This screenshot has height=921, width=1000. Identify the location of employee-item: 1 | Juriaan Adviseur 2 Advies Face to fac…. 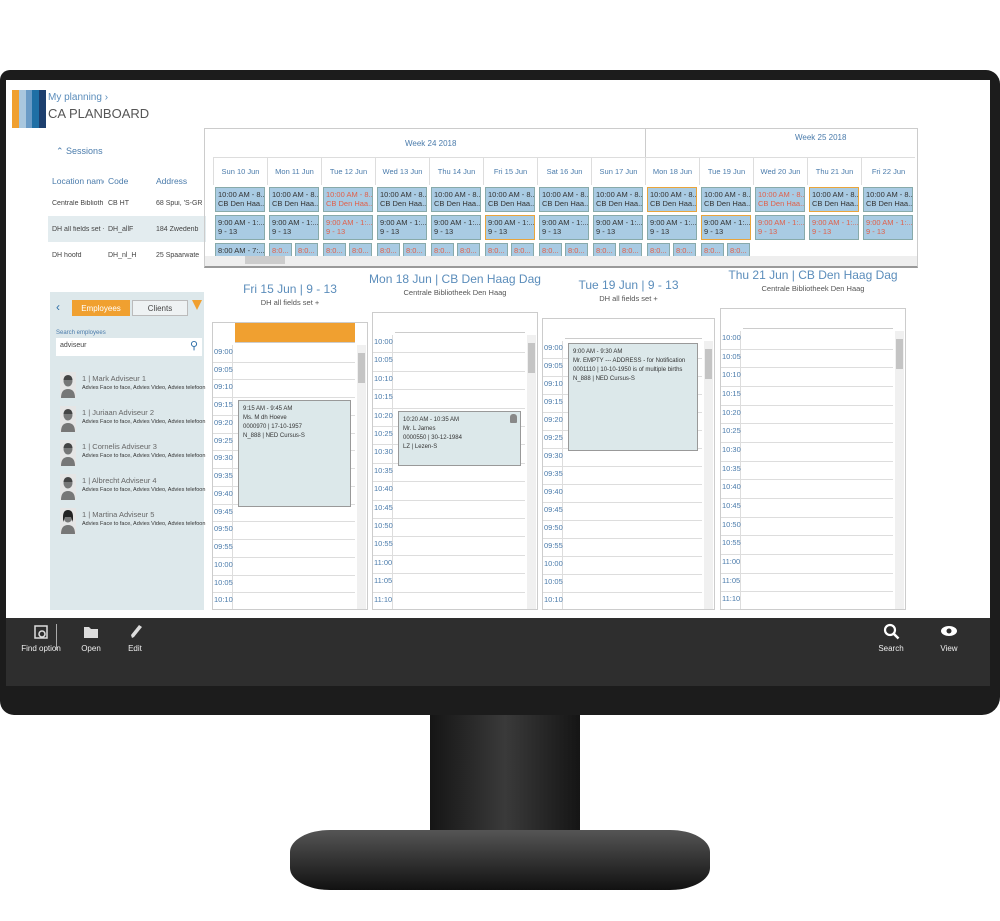
(132, 421).